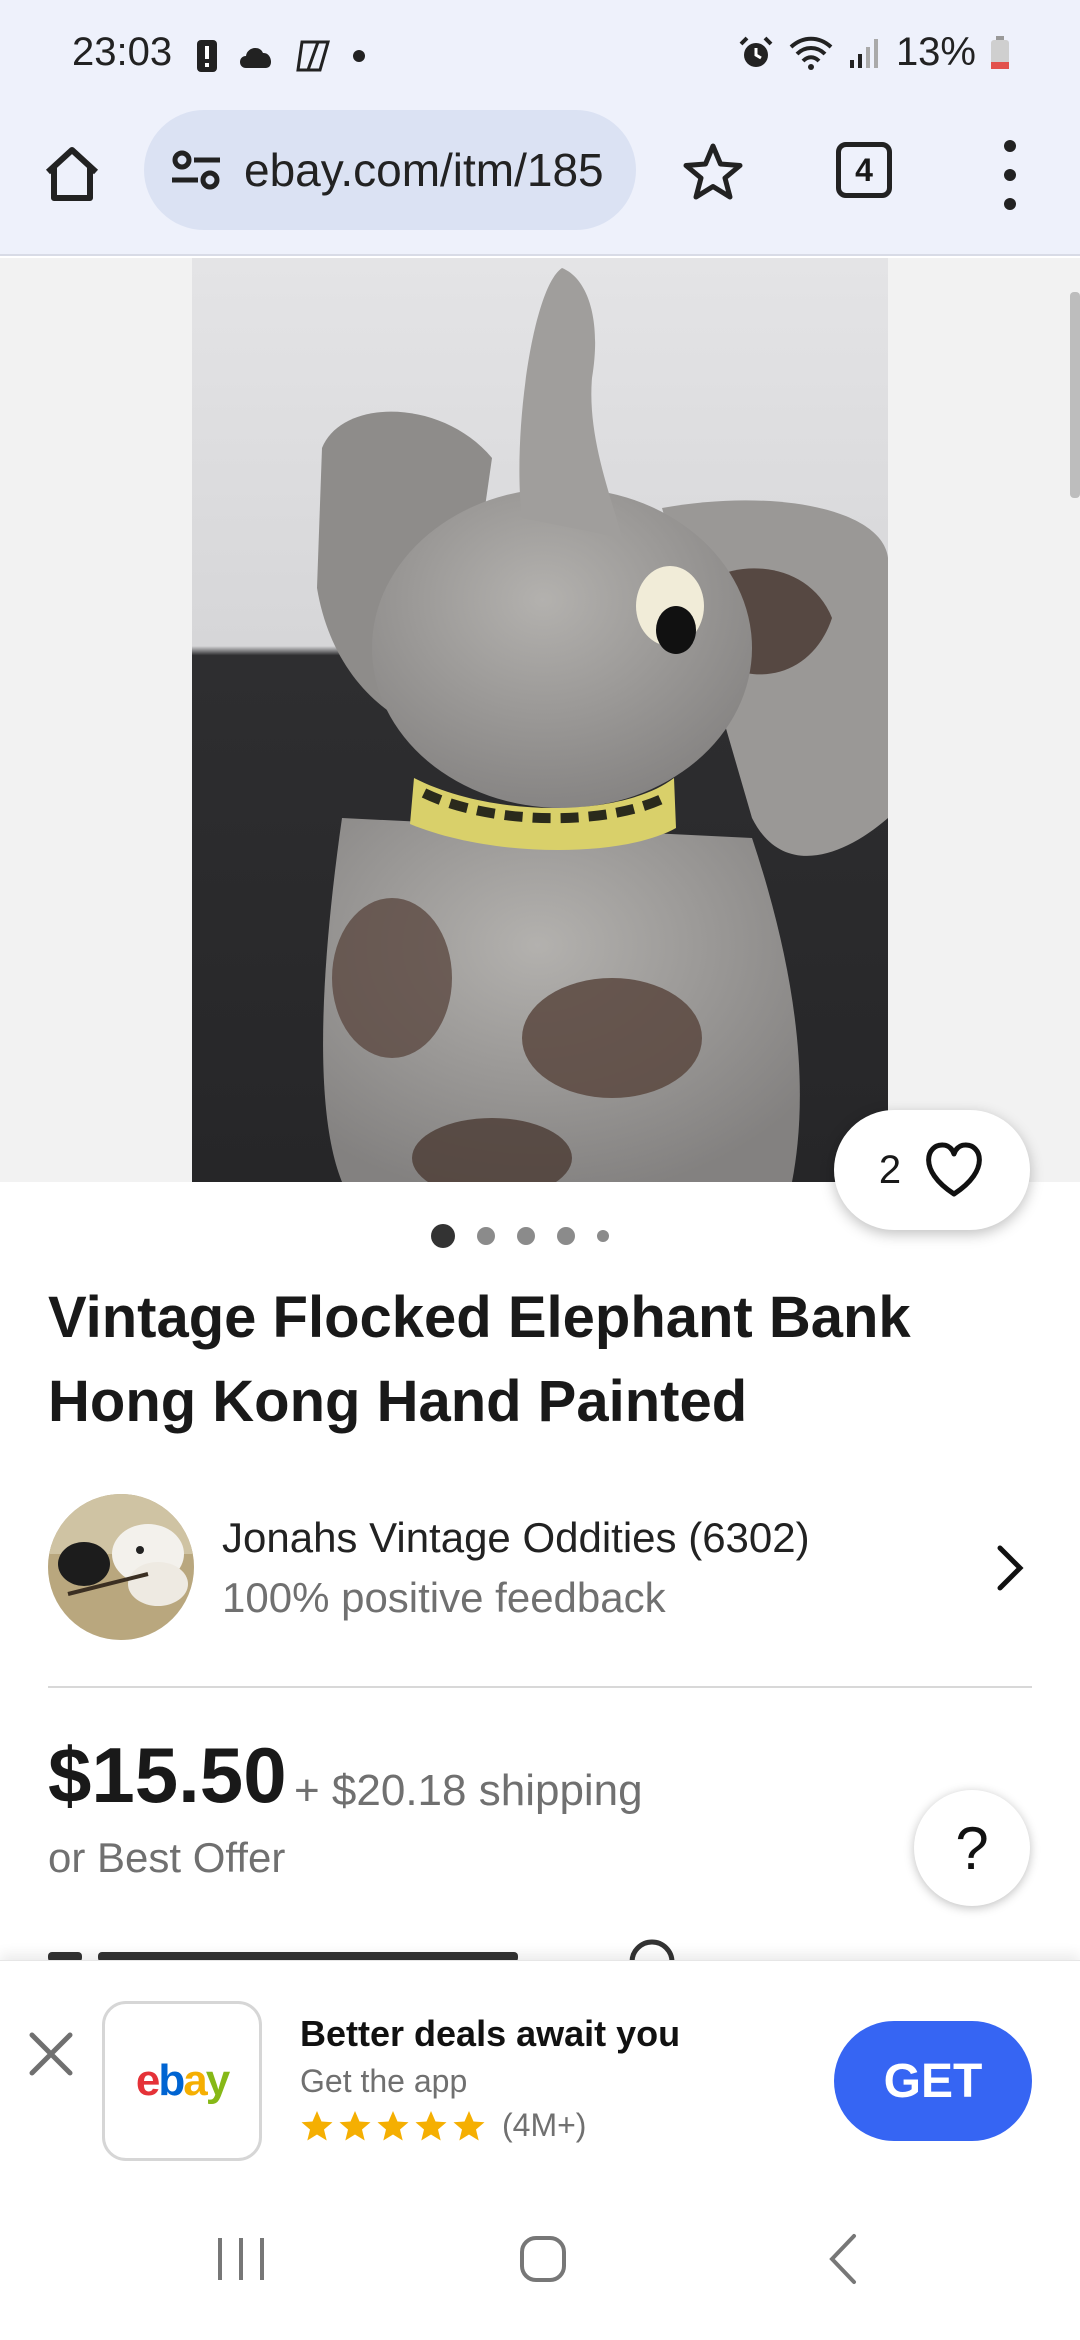  What do you see at coordinates (218, 2080) in the screenshot?
I see `logo-letter-y: y` at bounding box center [218, 2080].